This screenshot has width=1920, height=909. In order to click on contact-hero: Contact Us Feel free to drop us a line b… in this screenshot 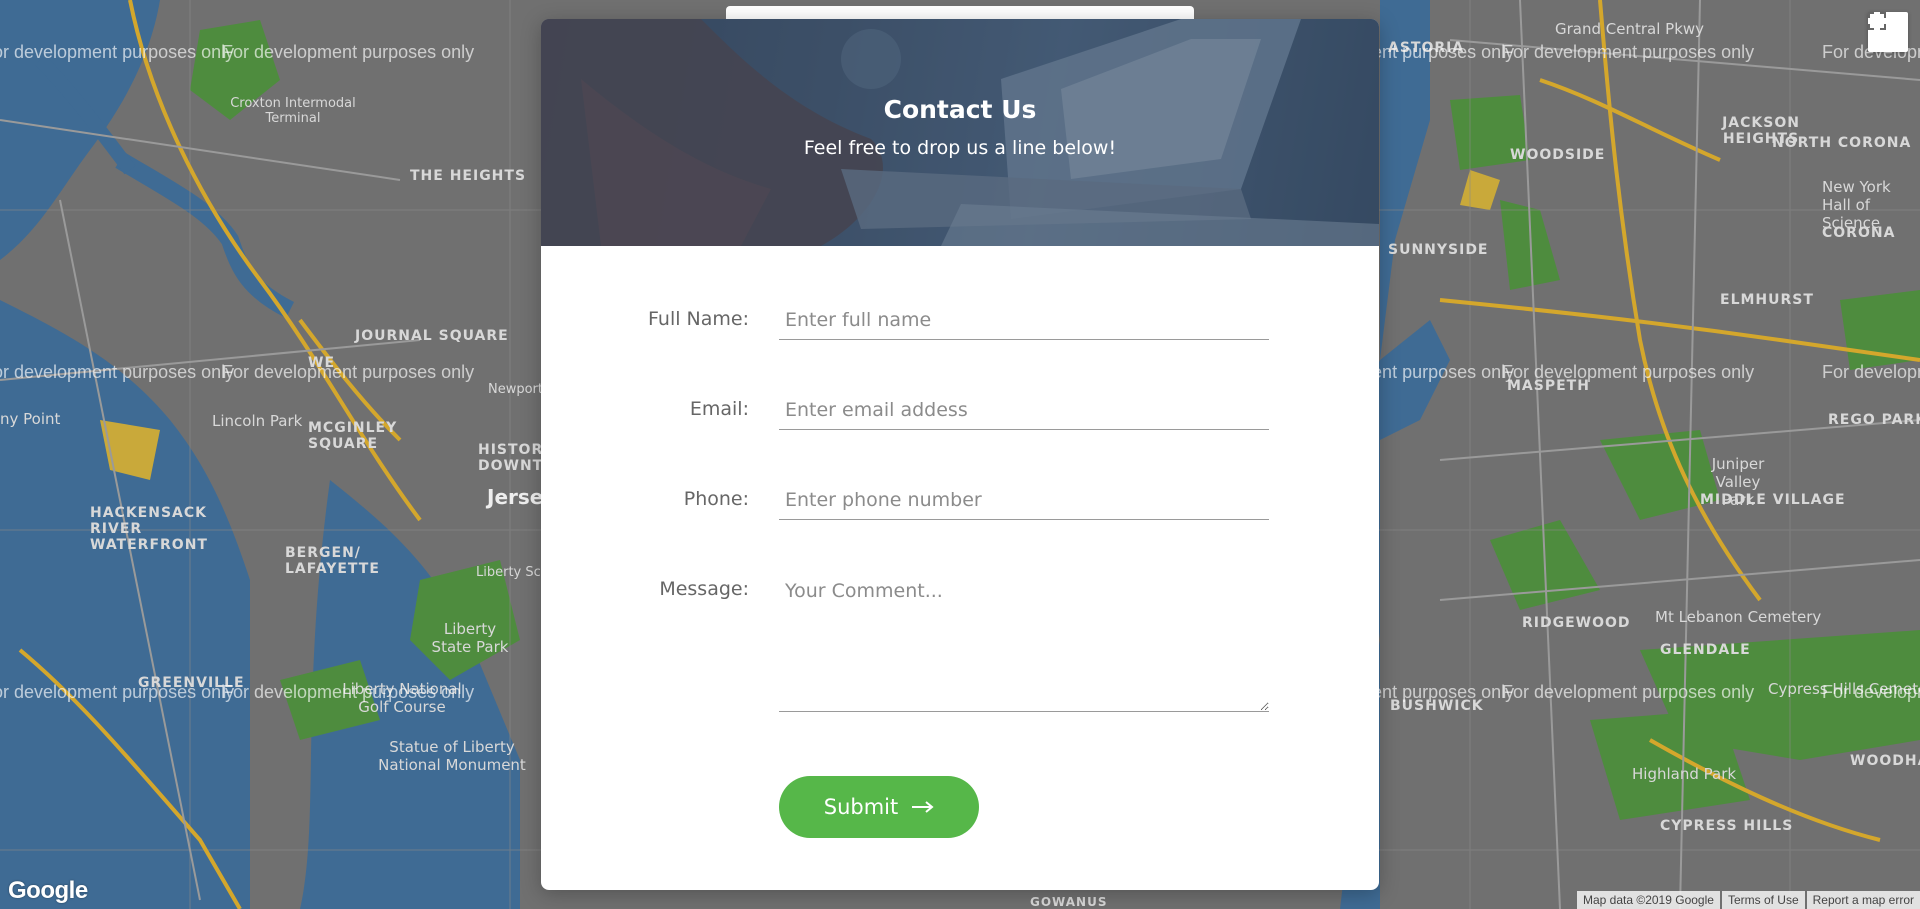, I will do `click(960, 132)`.